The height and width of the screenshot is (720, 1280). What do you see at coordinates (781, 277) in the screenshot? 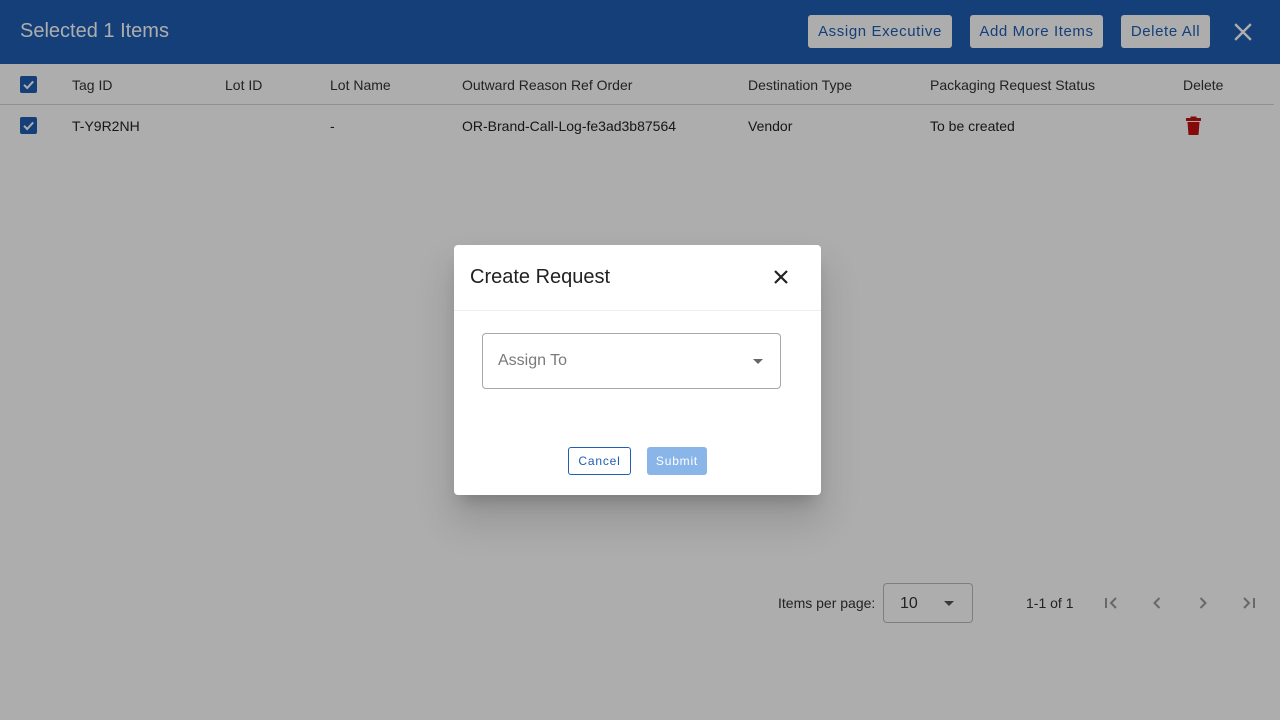
I see `close-icon` at bounding box center [781, 277].